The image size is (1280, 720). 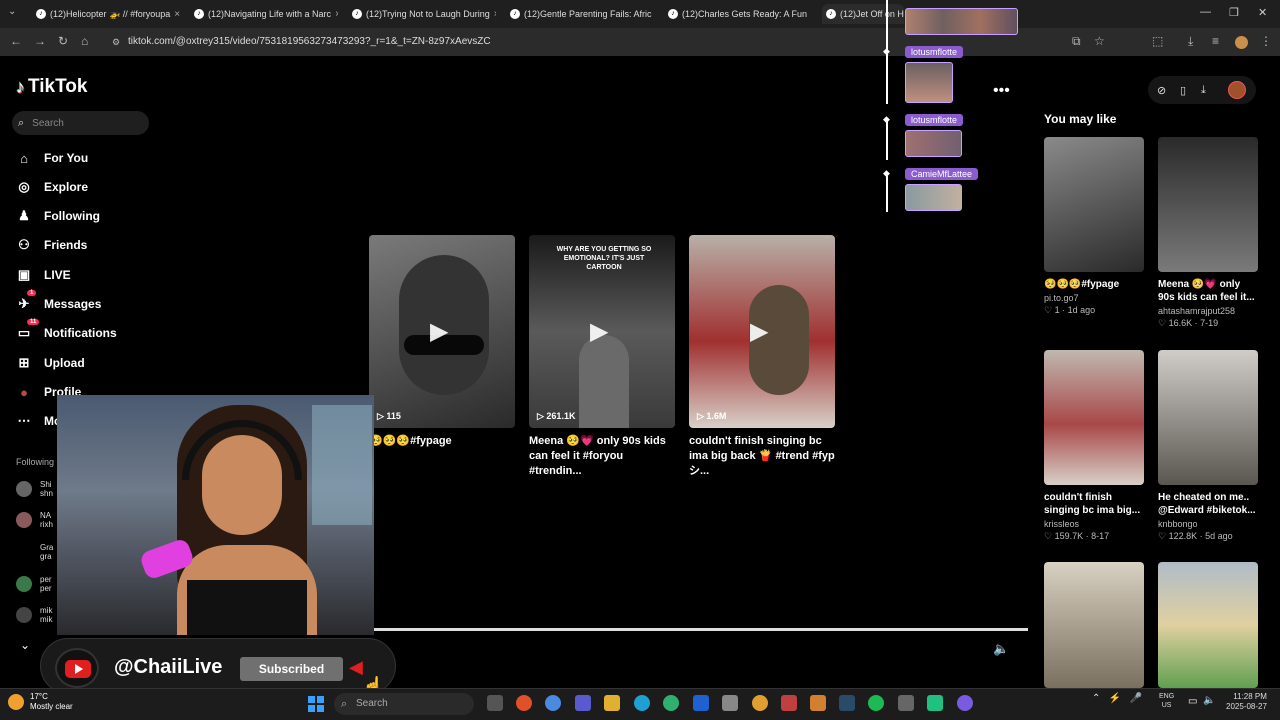 What do you see at coordinates (1246, 702) in the screenshot?
I see `taskbar-clock: 11:28 PM 2025-08-27` at bounding box center [1246, 702].